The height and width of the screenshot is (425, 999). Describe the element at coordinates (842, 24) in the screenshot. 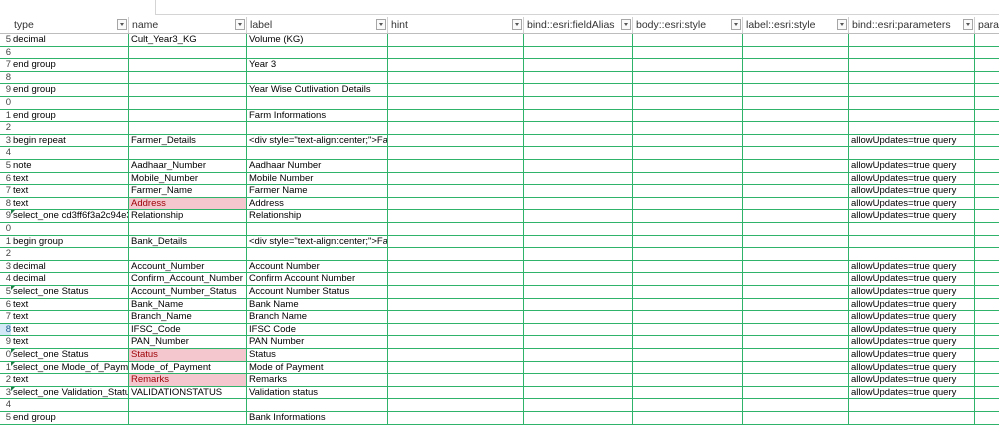

I see `filter-dropdown-icon` at that location.